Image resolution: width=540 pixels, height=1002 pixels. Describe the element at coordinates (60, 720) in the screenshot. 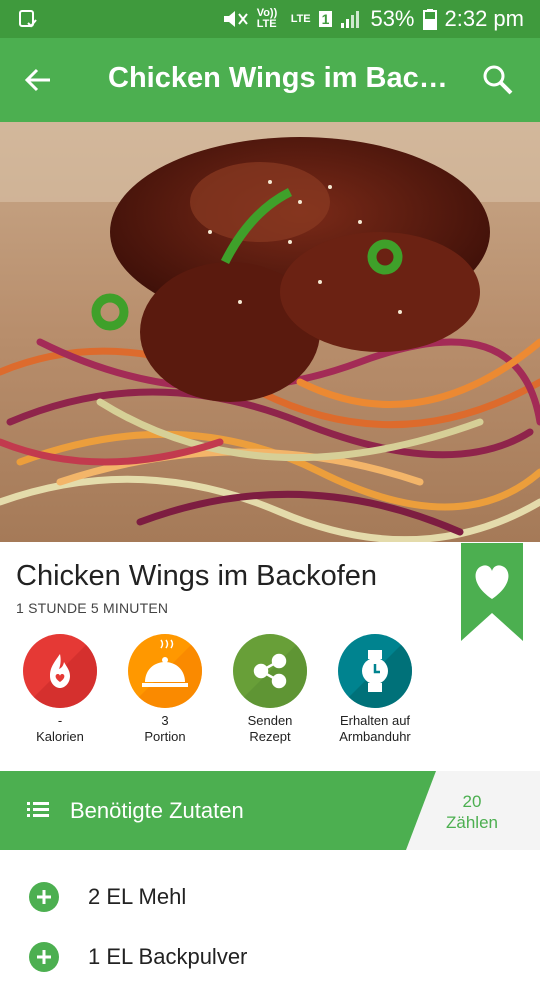

I see `calories-value: -` at that location.